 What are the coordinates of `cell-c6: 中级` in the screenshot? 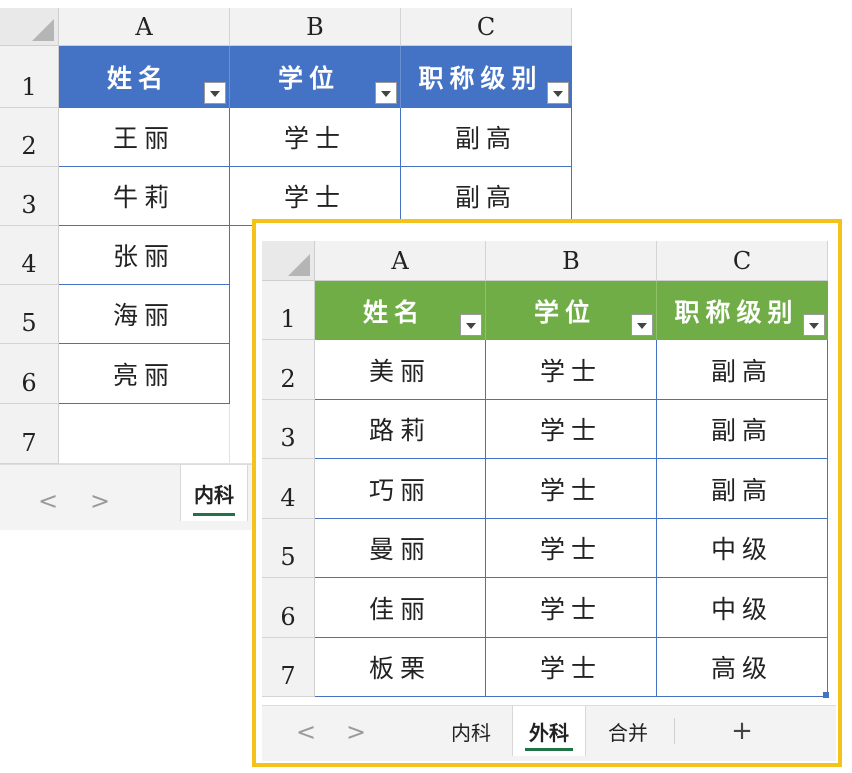 It's located at (742, 608).